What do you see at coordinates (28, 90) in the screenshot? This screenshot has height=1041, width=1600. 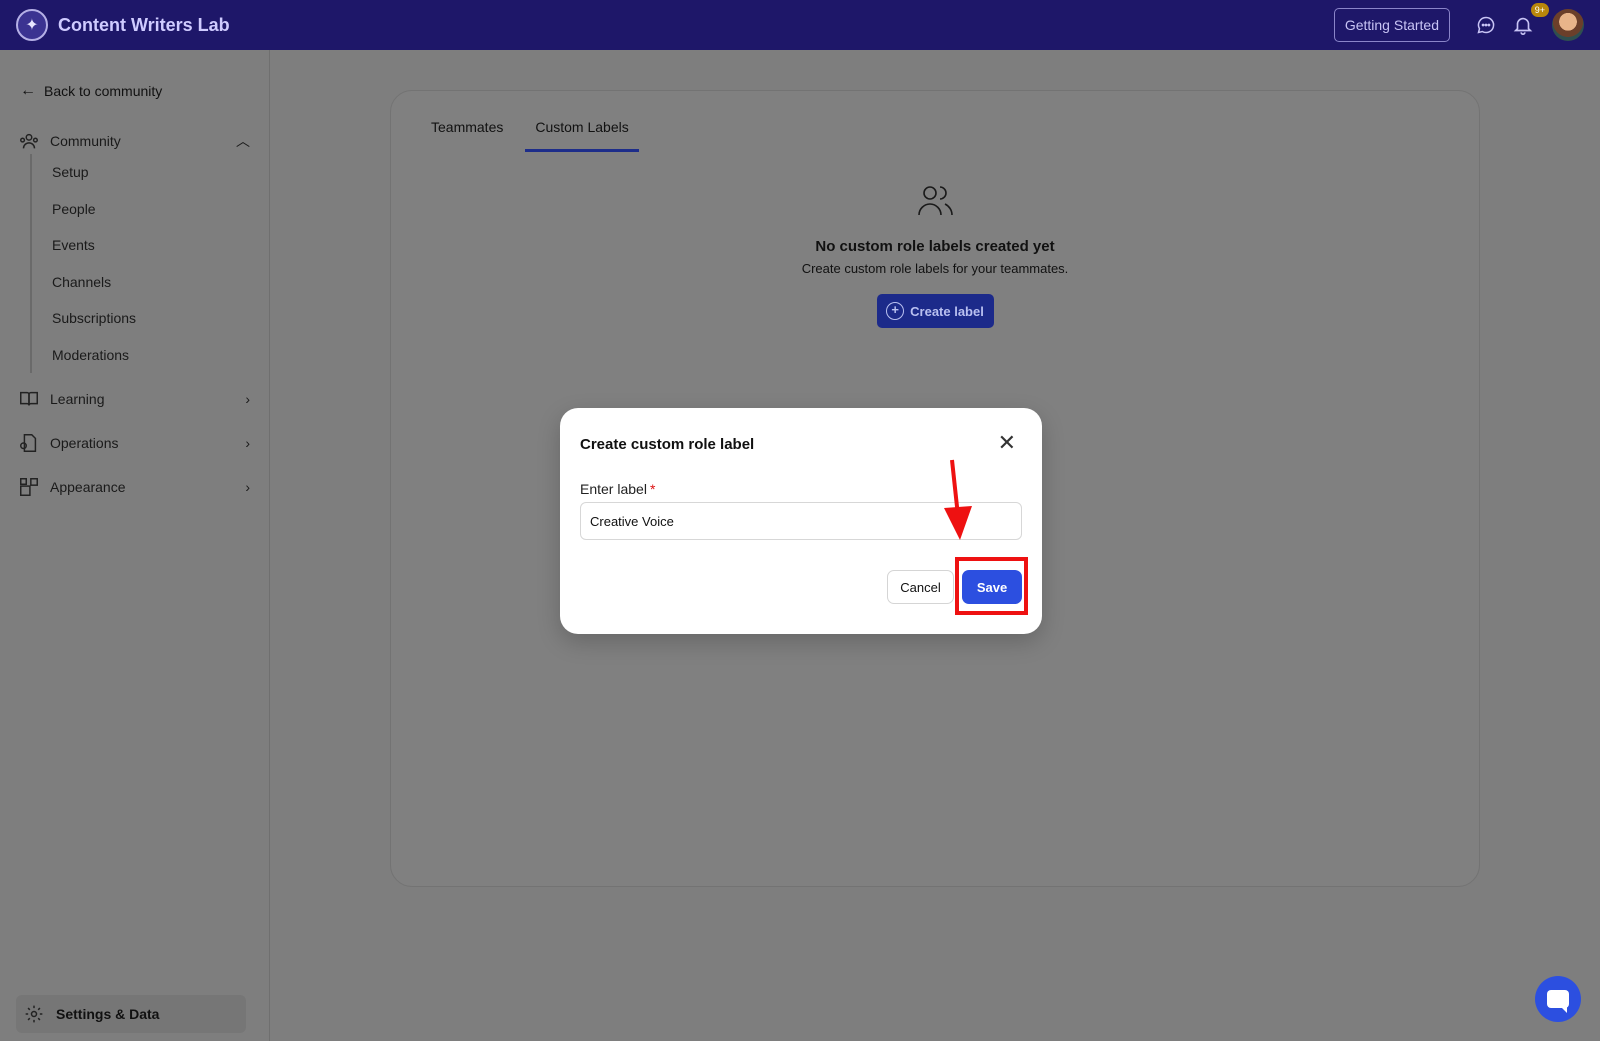 I see `arrow-left-icon: ←` at bounding box center [28, 90].